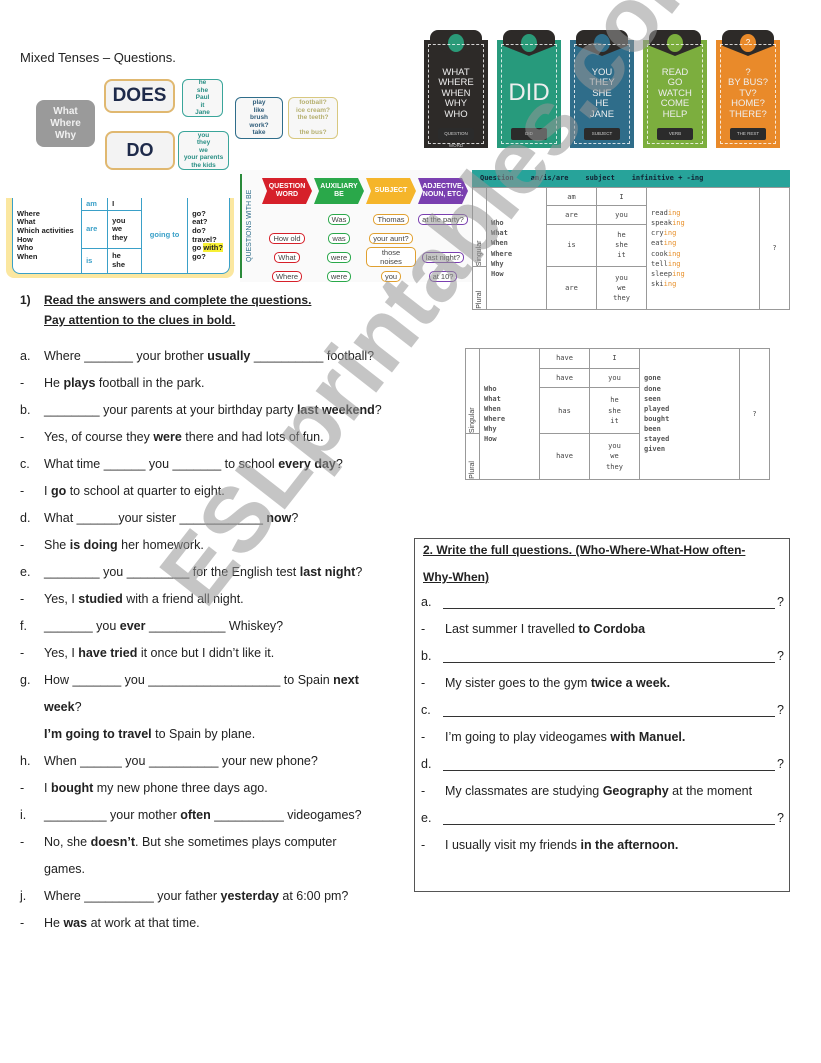 Image resolution: width=821 pixels, height=1063 pixels. What do you see at coordinates (657, 243) in the screenshot?
I see `verb-root: eat` at bounding box center [657, 243].